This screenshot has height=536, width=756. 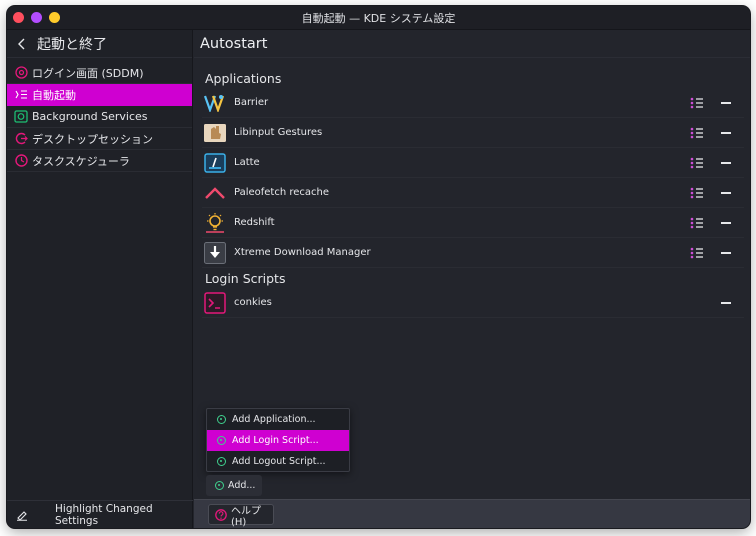 I want to click on list-item-label: Libinput Gestures, so click(x=278, y=132).